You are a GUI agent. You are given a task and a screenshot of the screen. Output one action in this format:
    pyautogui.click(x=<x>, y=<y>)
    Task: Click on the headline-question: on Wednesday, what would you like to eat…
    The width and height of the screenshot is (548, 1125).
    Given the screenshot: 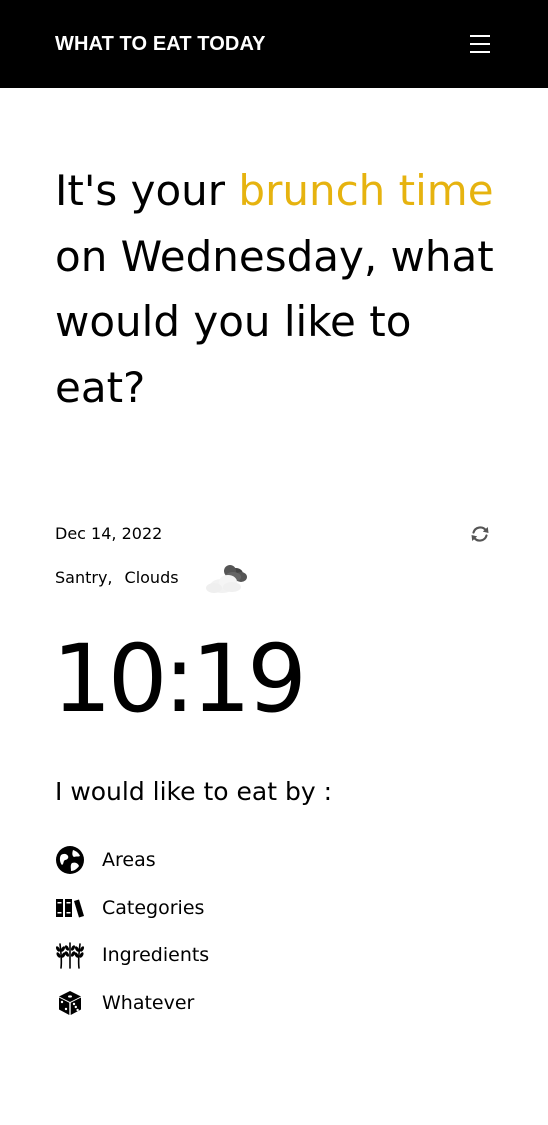 What is the action you would take?
    pyautogui.click(x=274, y=321)
    